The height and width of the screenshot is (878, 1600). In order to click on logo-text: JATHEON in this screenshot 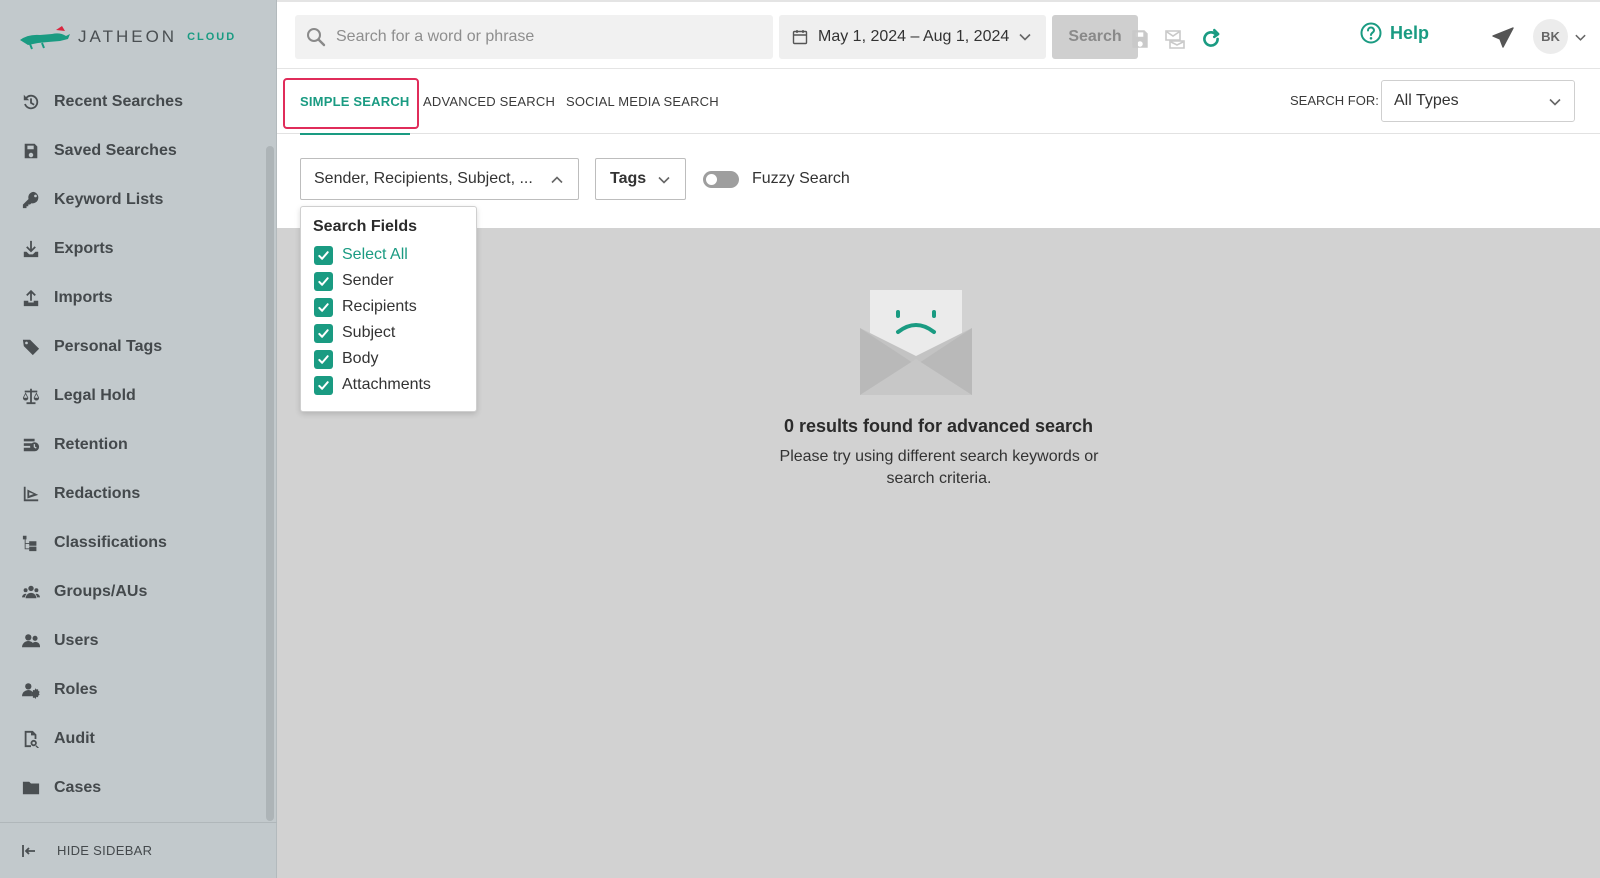, I will do `click(128, 36)`.